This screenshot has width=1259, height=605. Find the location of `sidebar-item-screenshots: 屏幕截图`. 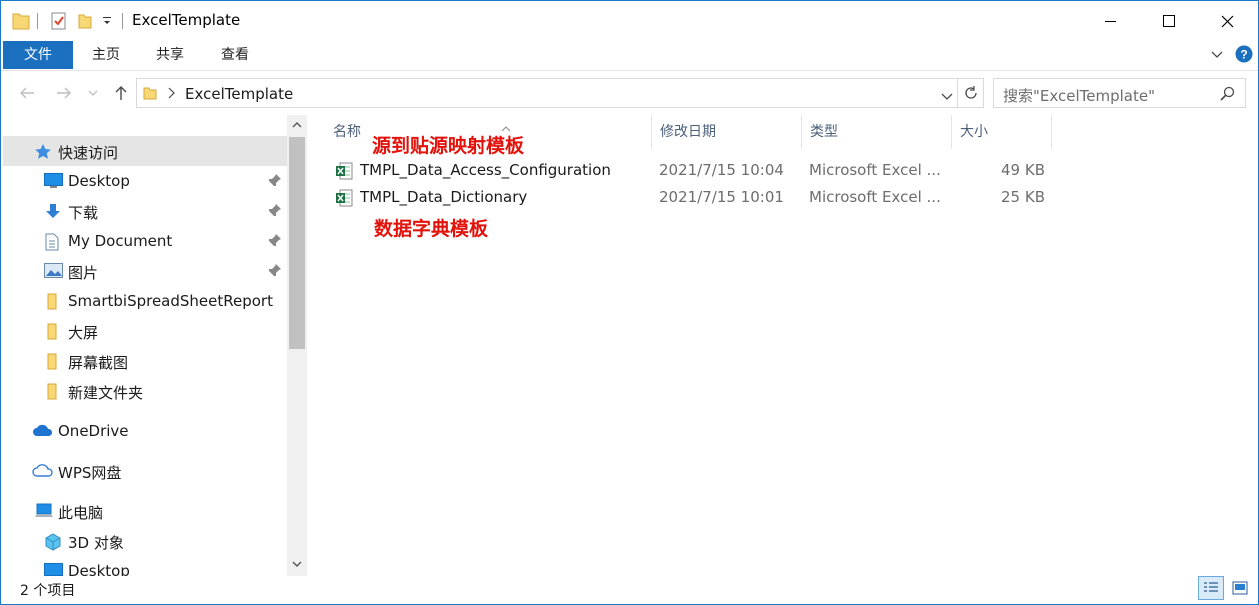

sidebar-item-screenshots: 屏幕截图 is located at coordinates (145, 361).